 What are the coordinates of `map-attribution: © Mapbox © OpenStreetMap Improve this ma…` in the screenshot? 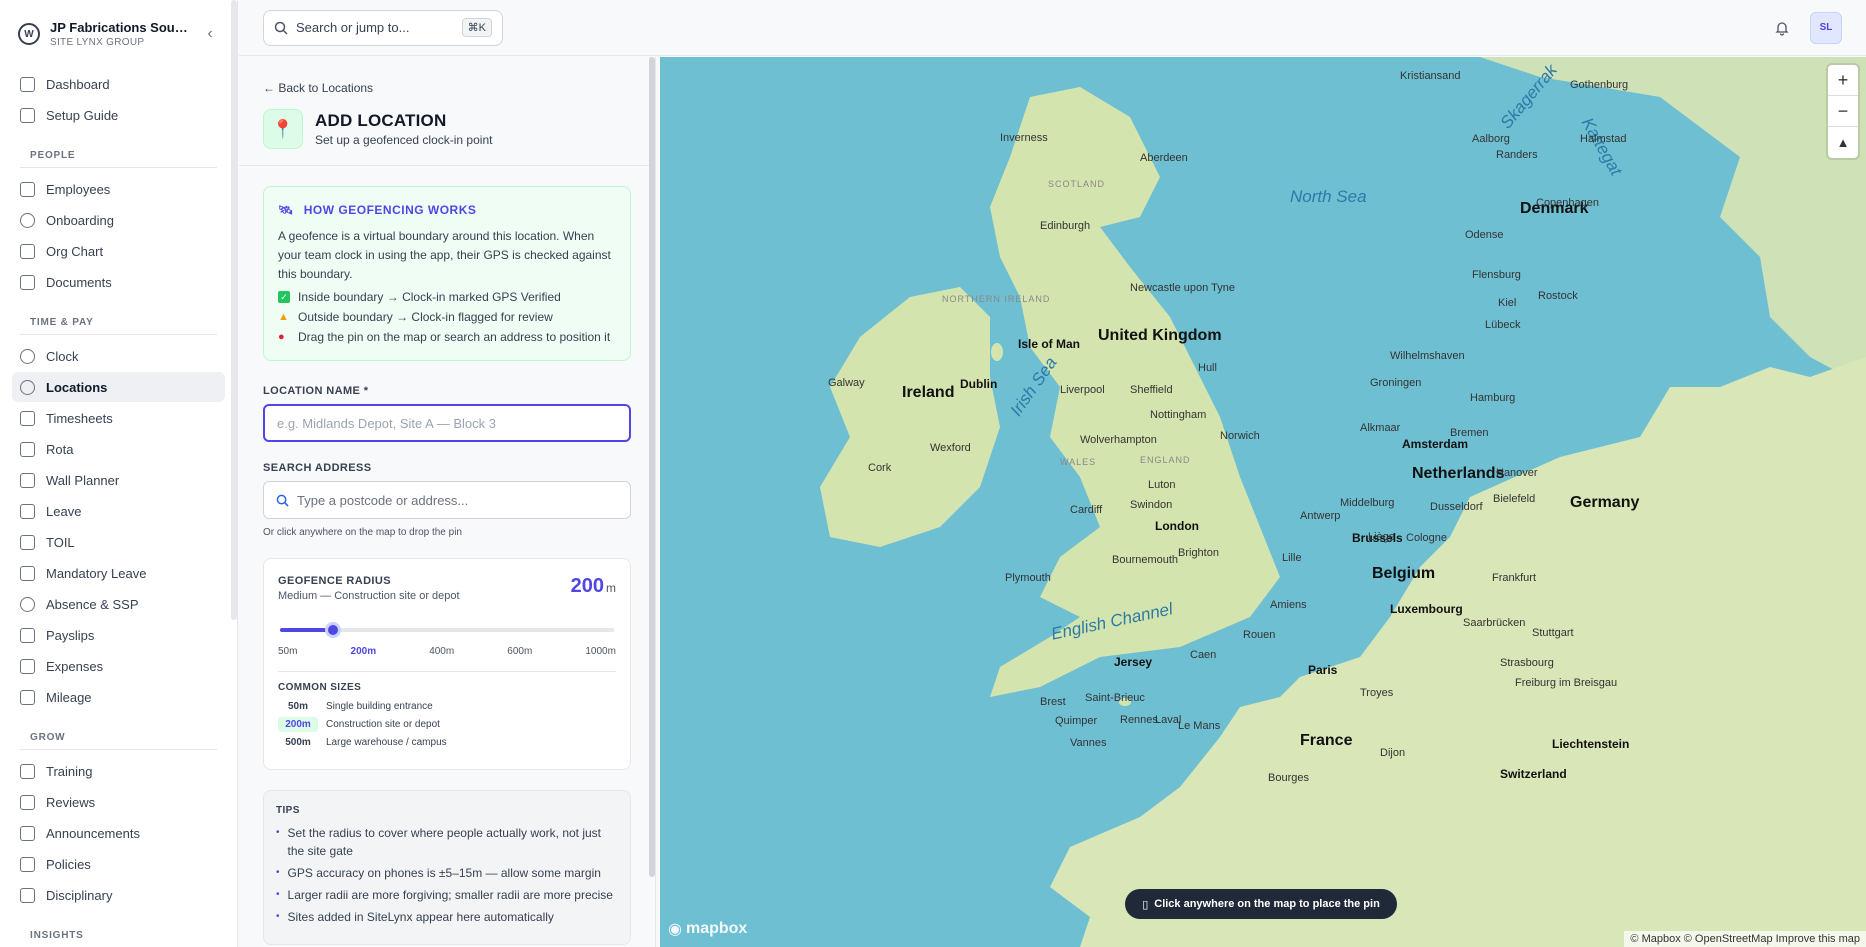 It's located at (1745, 939).